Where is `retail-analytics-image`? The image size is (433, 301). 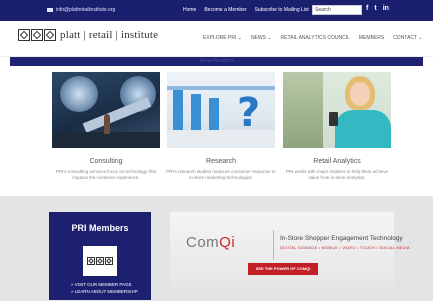 retail-analytics-image is located at coordinates (337, 110).